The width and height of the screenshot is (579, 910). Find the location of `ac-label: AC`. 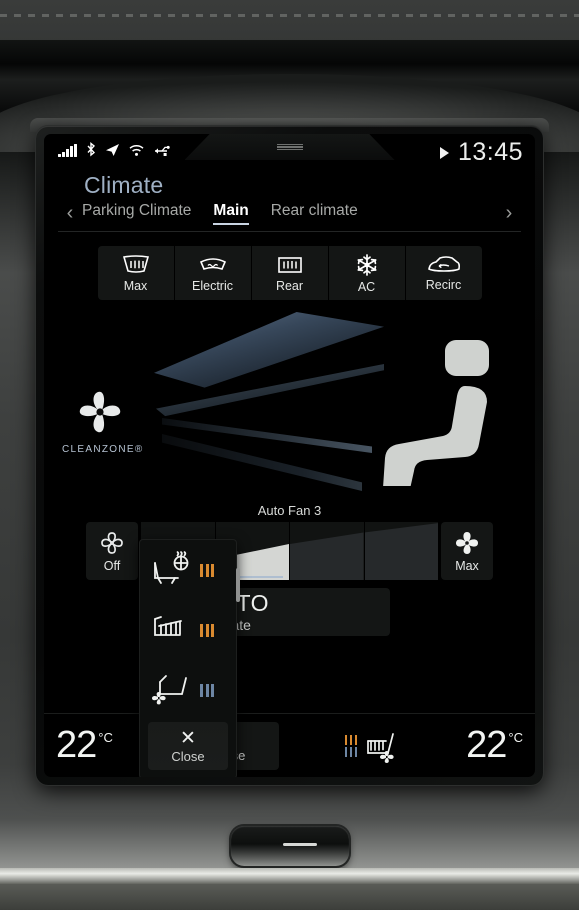

ac-label: AC is located at coordinates (366, 286).